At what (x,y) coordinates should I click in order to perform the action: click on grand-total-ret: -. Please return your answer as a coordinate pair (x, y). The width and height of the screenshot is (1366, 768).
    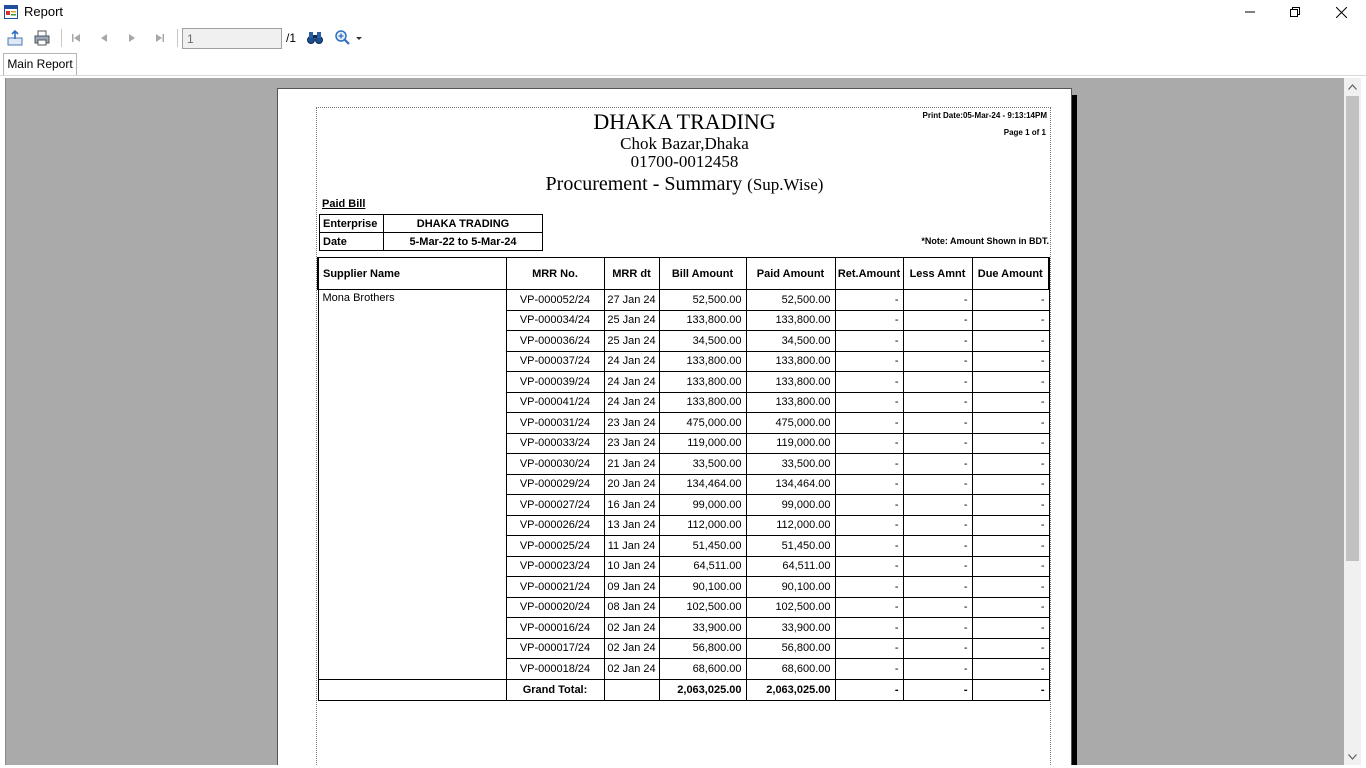
    Looking at the image, I should click on (869, 689).